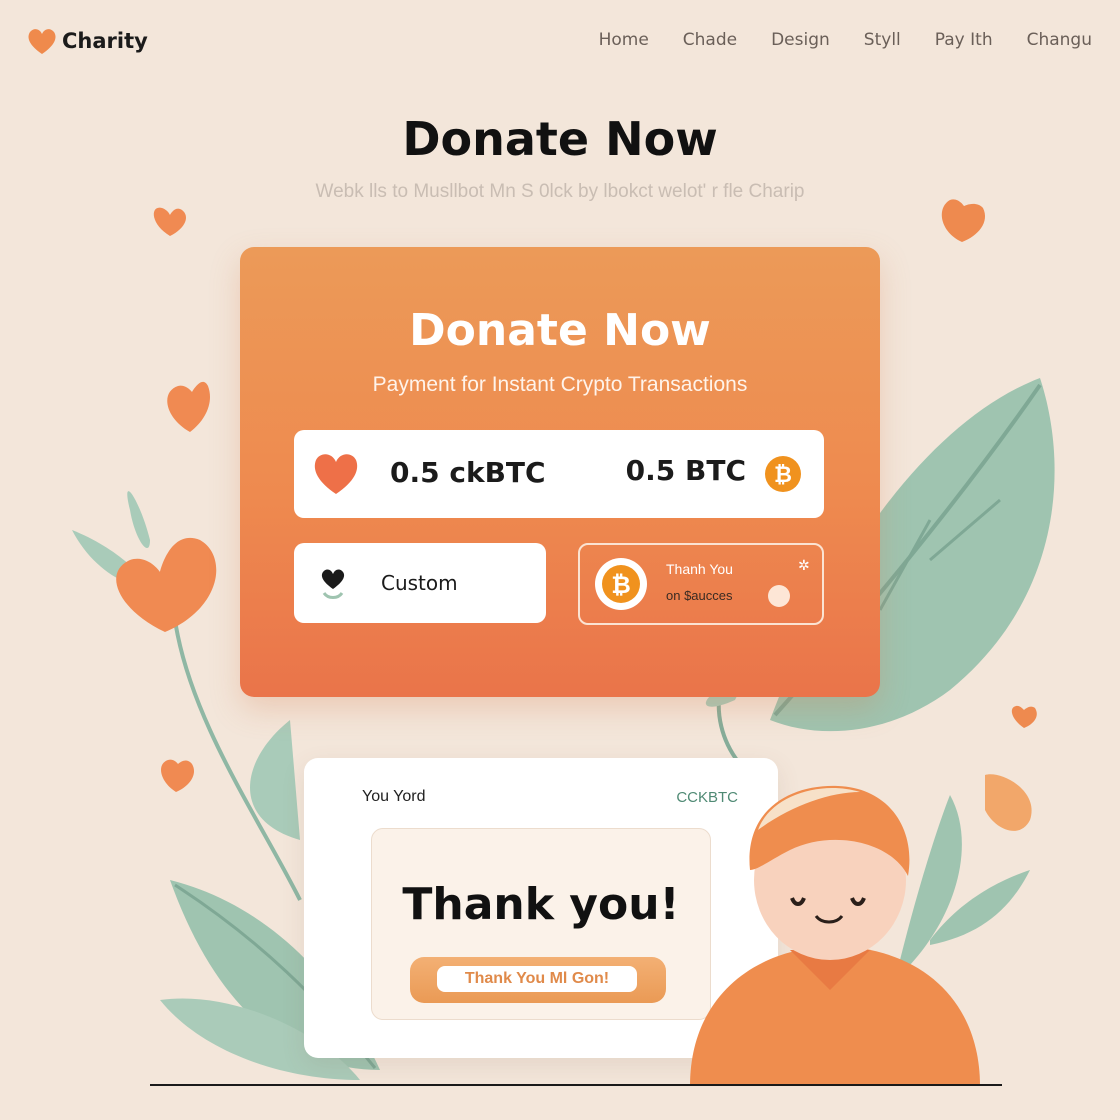  What do you see at coordinates (800, 40) in the screenshot?
I see `nav-design: Design` at bounding box center [800, 40].